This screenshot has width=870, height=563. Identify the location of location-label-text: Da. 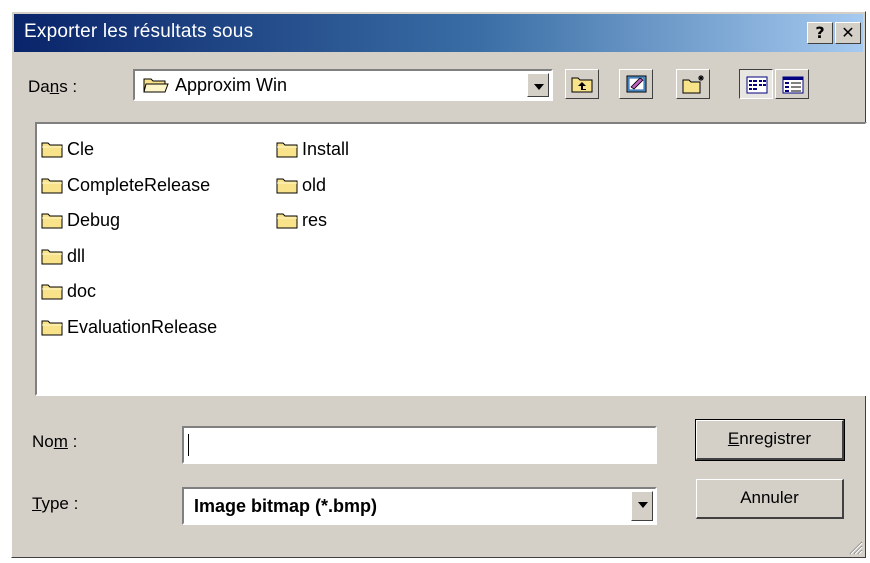
(39, 86).